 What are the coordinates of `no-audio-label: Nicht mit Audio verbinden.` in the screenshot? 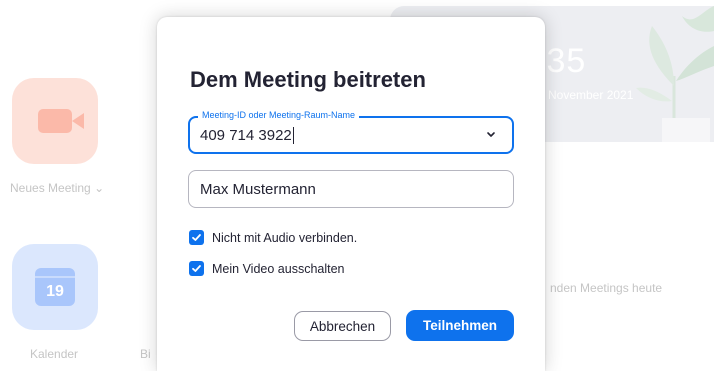 It's located at (285, 237).